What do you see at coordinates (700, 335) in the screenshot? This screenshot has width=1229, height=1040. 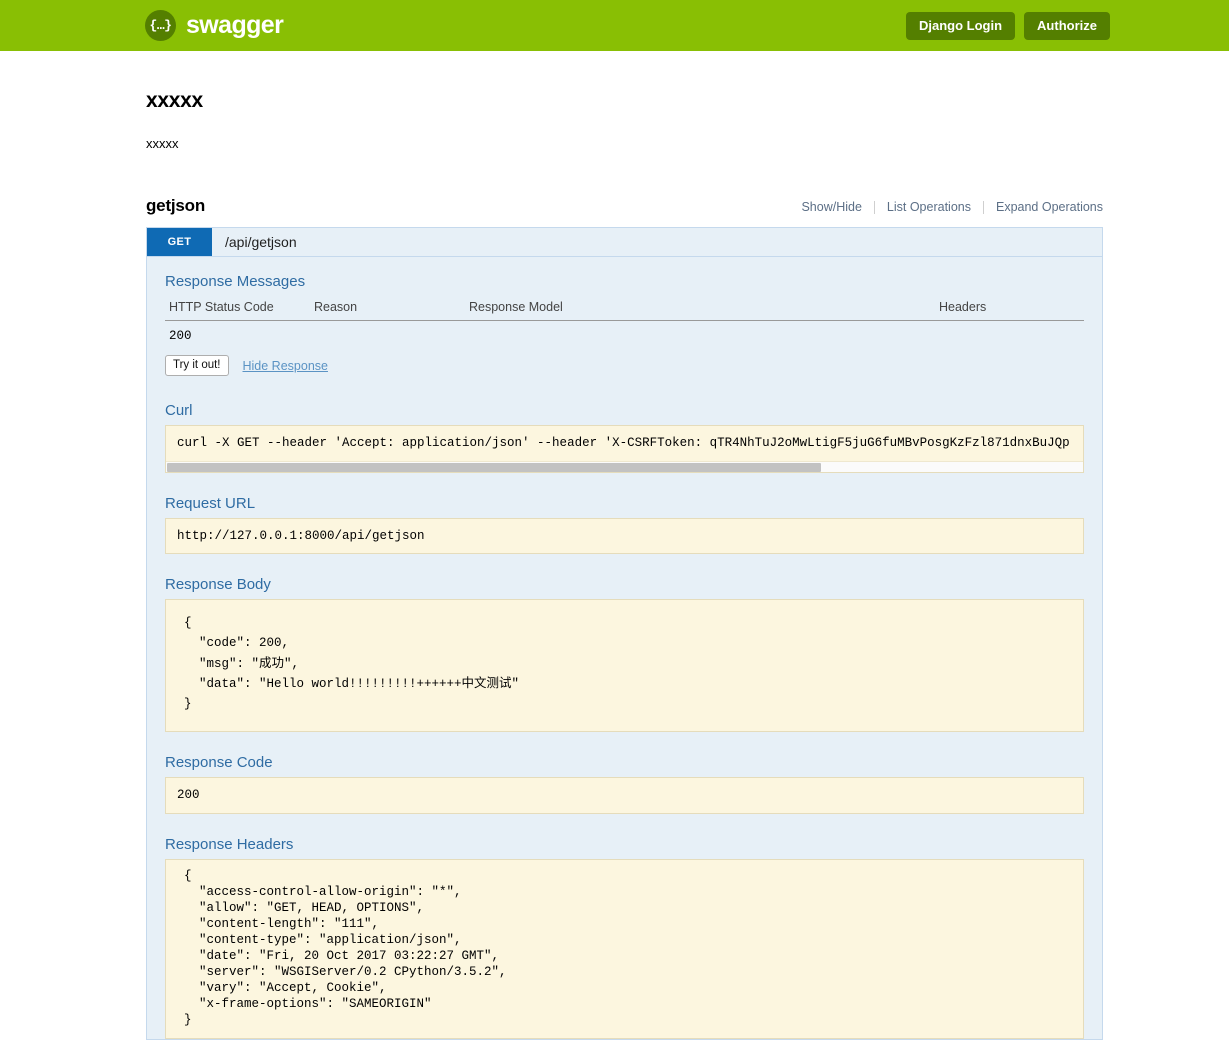 I see `cell-response-model` at bounding box center [700, 335].